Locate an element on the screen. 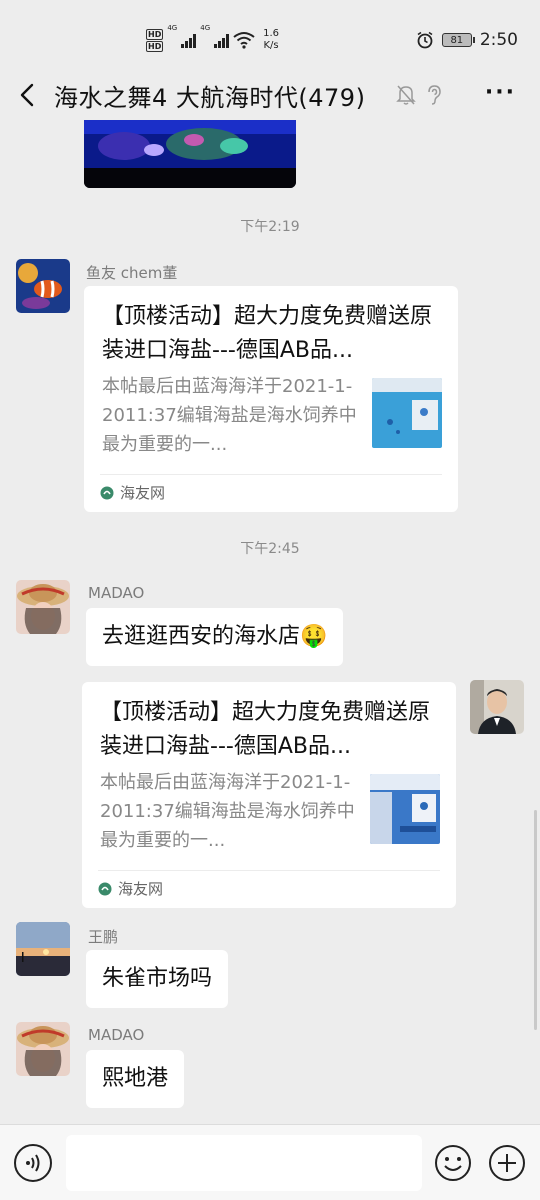 The image size is (540, 1200). aquarium-photo is located at coordinates (190, 154).